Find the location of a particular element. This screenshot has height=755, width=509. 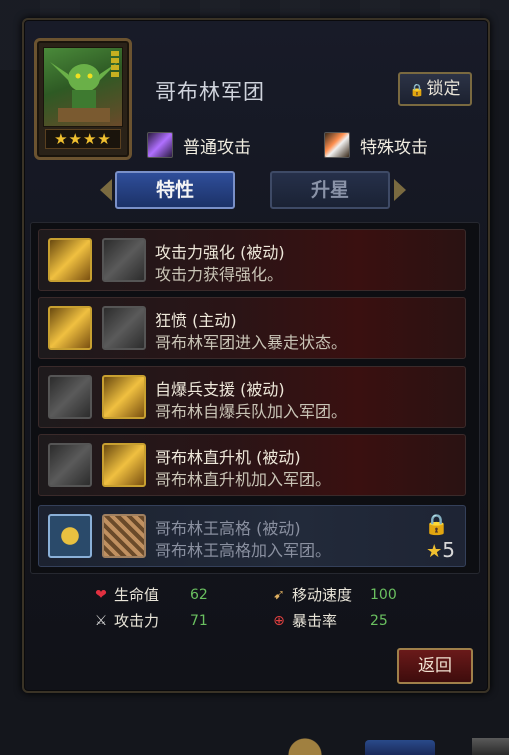

lock-button: 🔒 锁定 is located at coordinates (435, 89).